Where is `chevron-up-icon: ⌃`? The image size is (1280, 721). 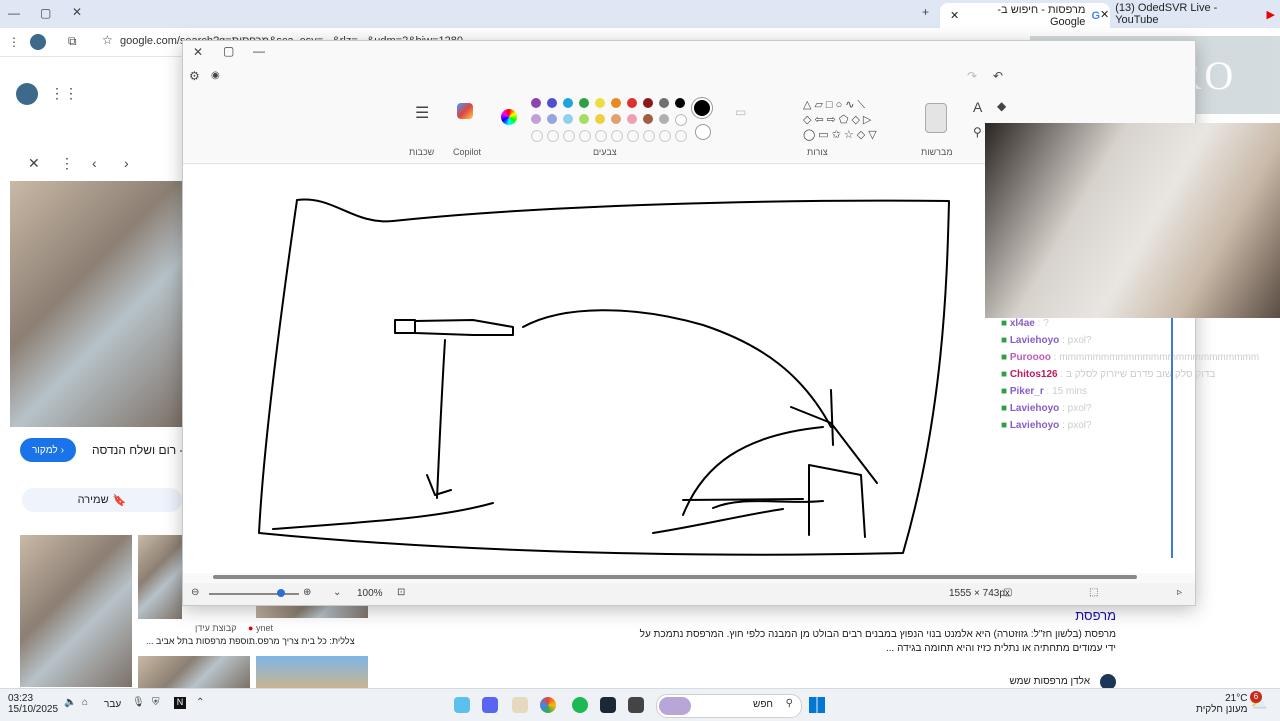
chevron-up-icon: ⌃ is located at coordinates (200, 702).